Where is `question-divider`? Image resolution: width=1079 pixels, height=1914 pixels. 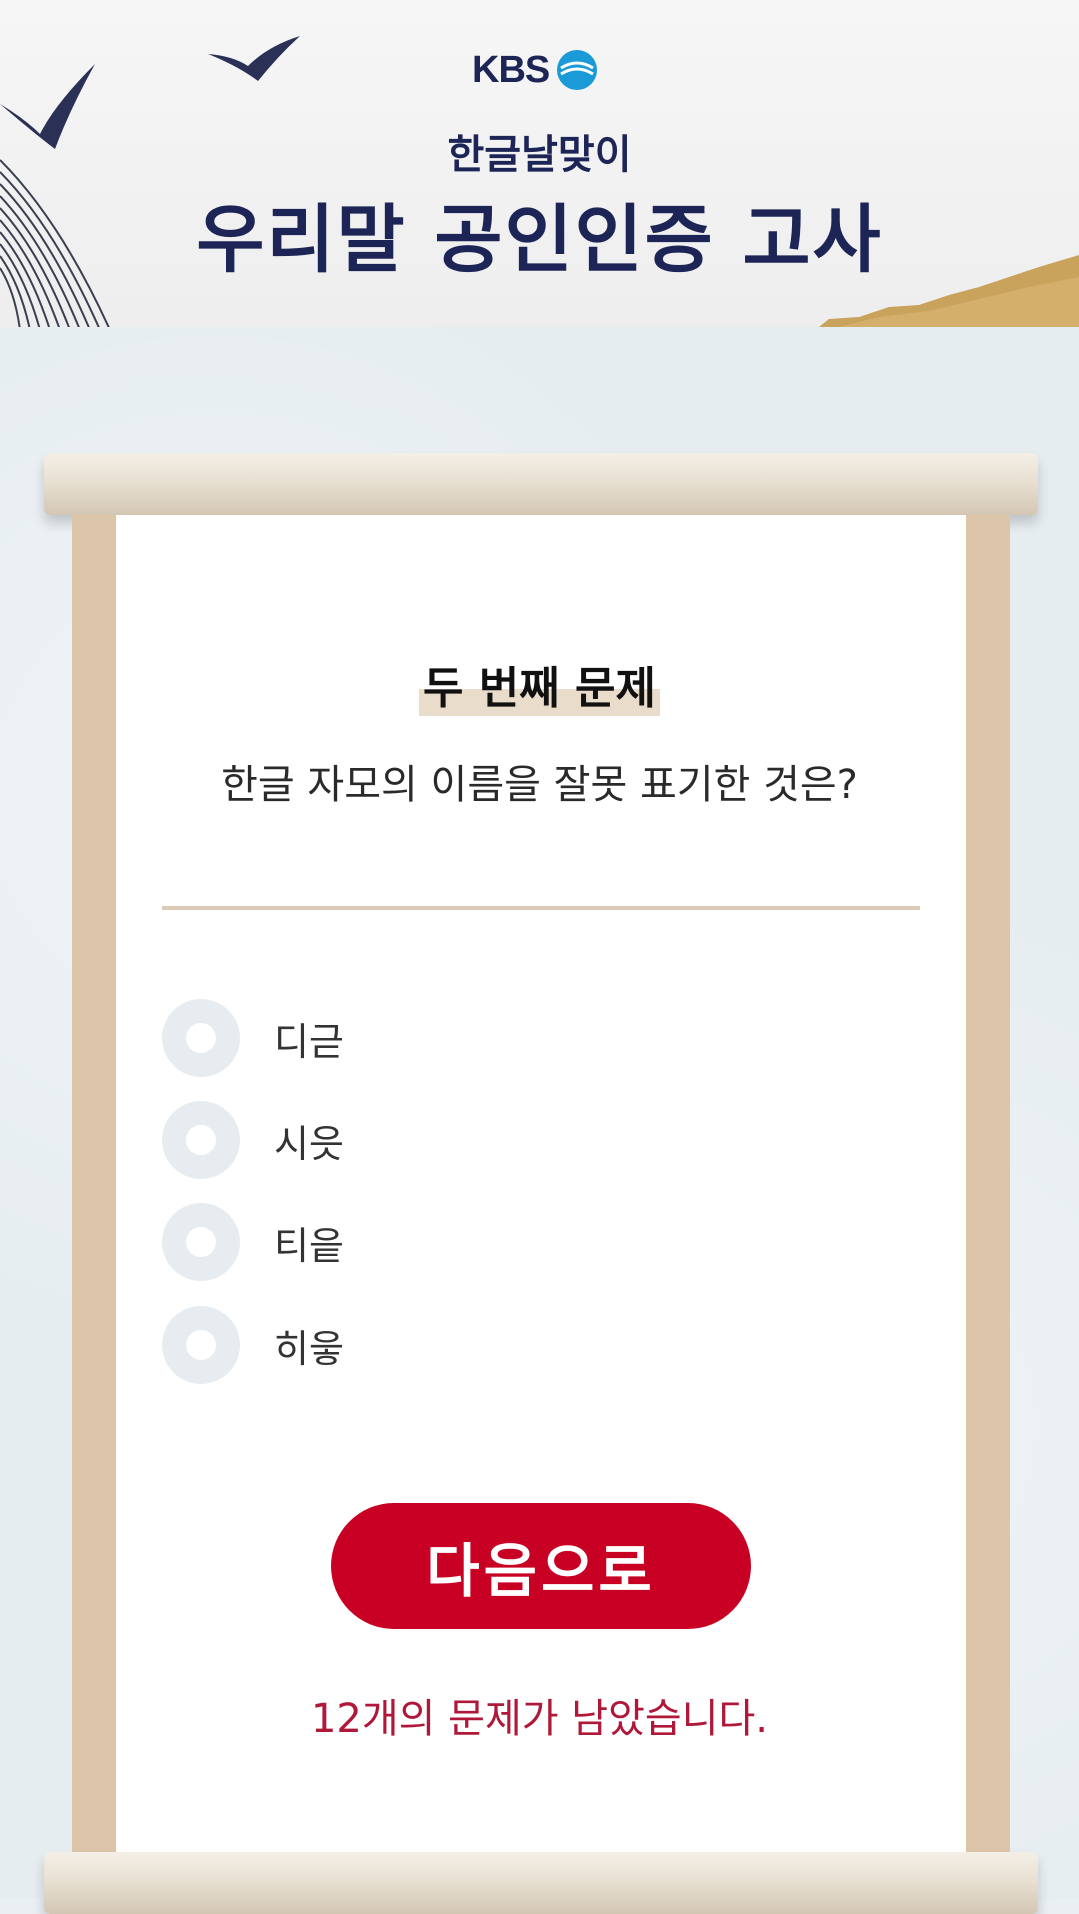 question-divider is located at coordinates (541, 908).